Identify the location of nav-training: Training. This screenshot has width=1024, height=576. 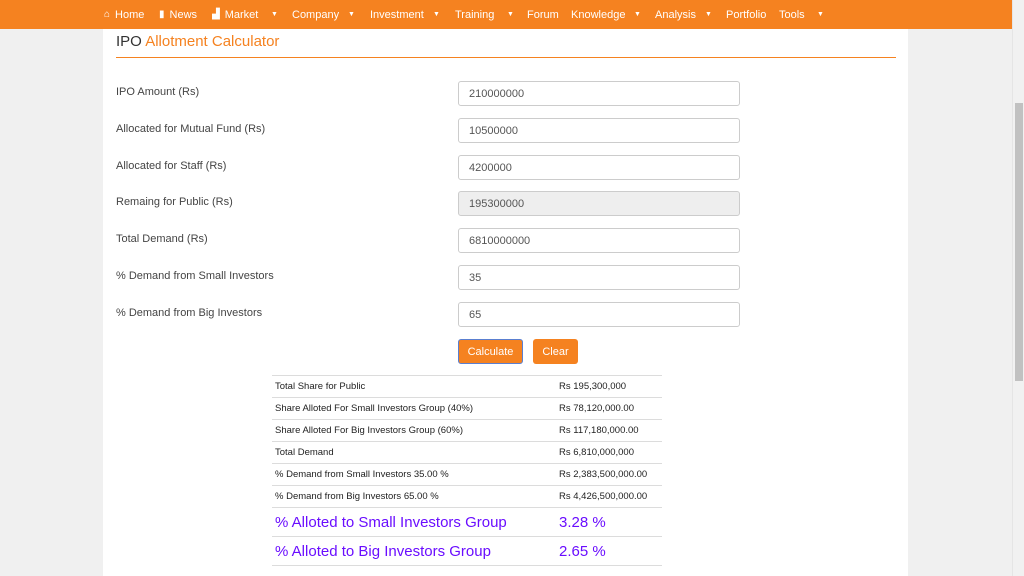
(474, 14).